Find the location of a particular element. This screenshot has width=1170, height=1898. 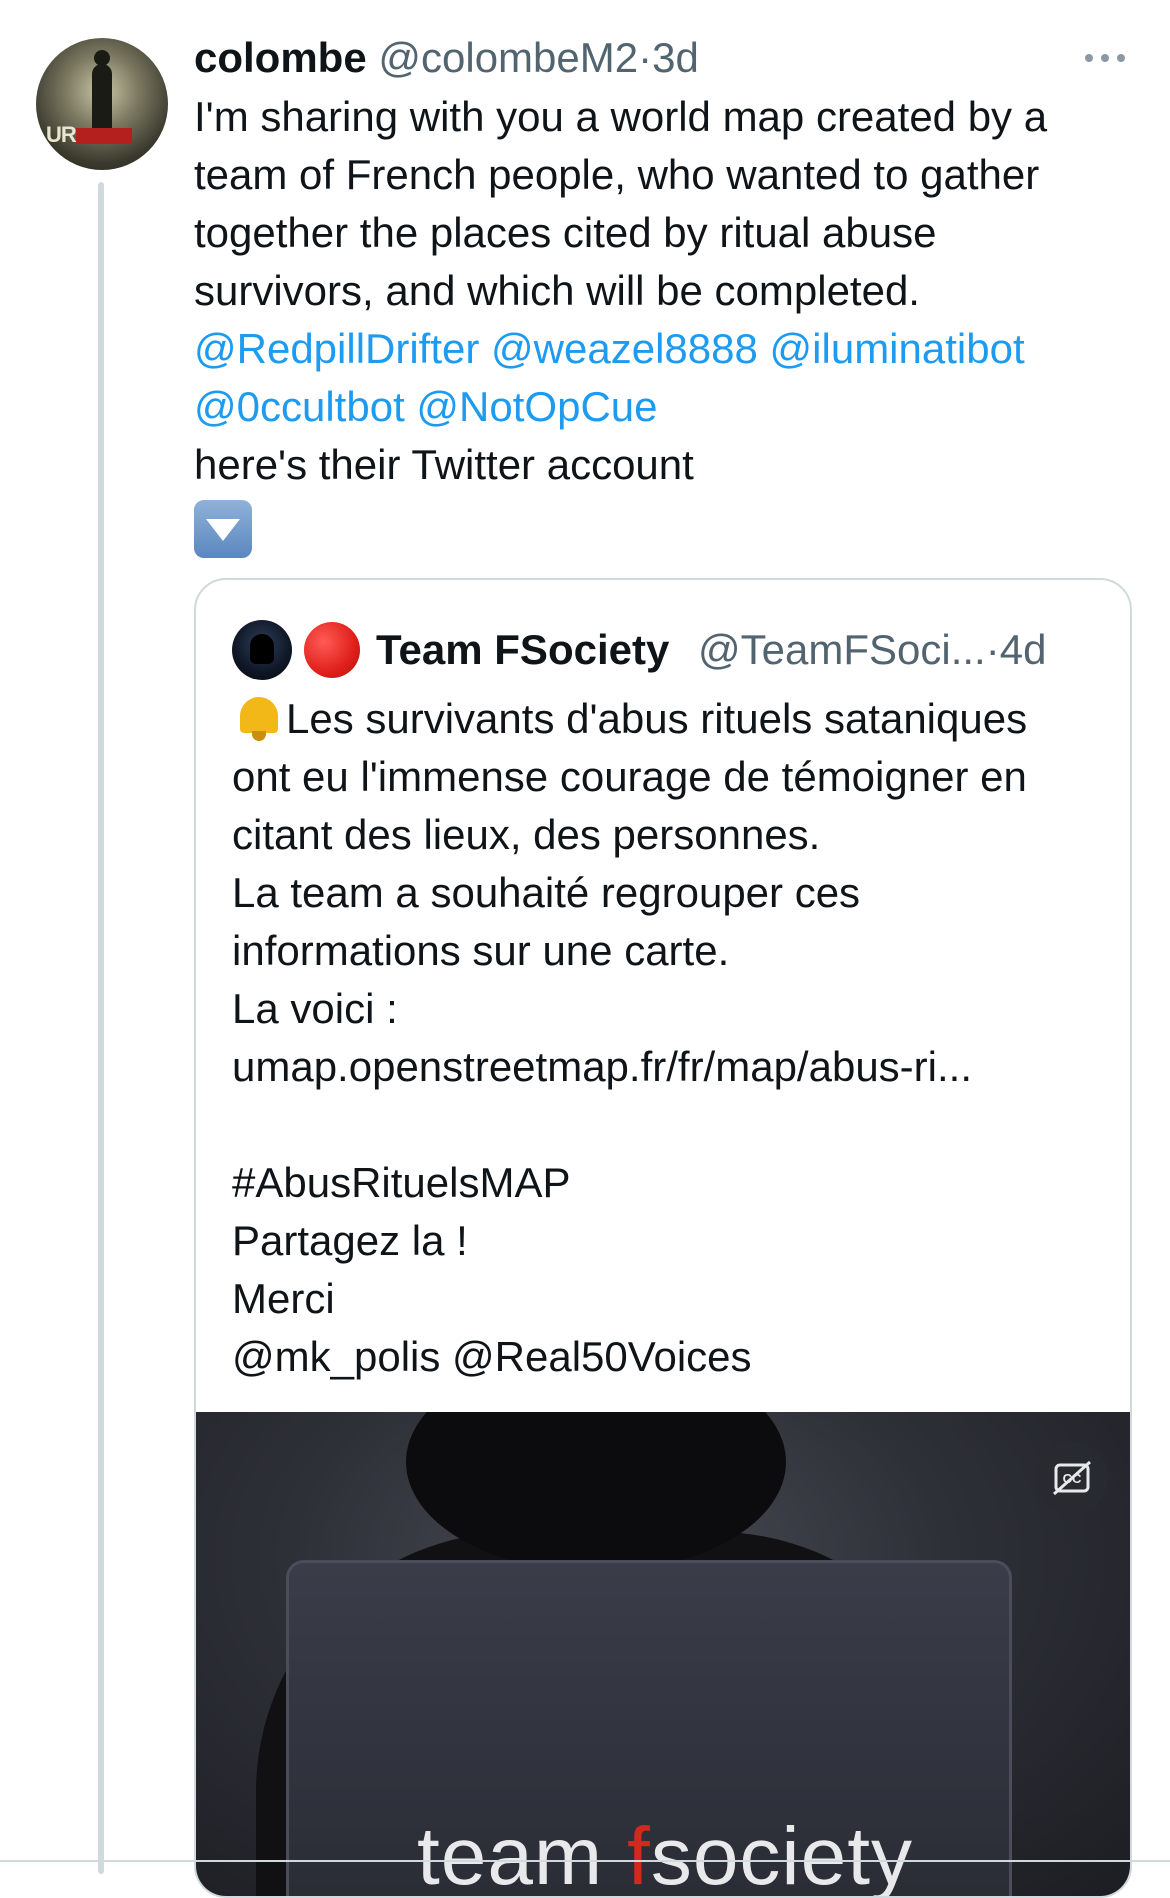

quoted-blank-line is located at coordinates (672, 1125).